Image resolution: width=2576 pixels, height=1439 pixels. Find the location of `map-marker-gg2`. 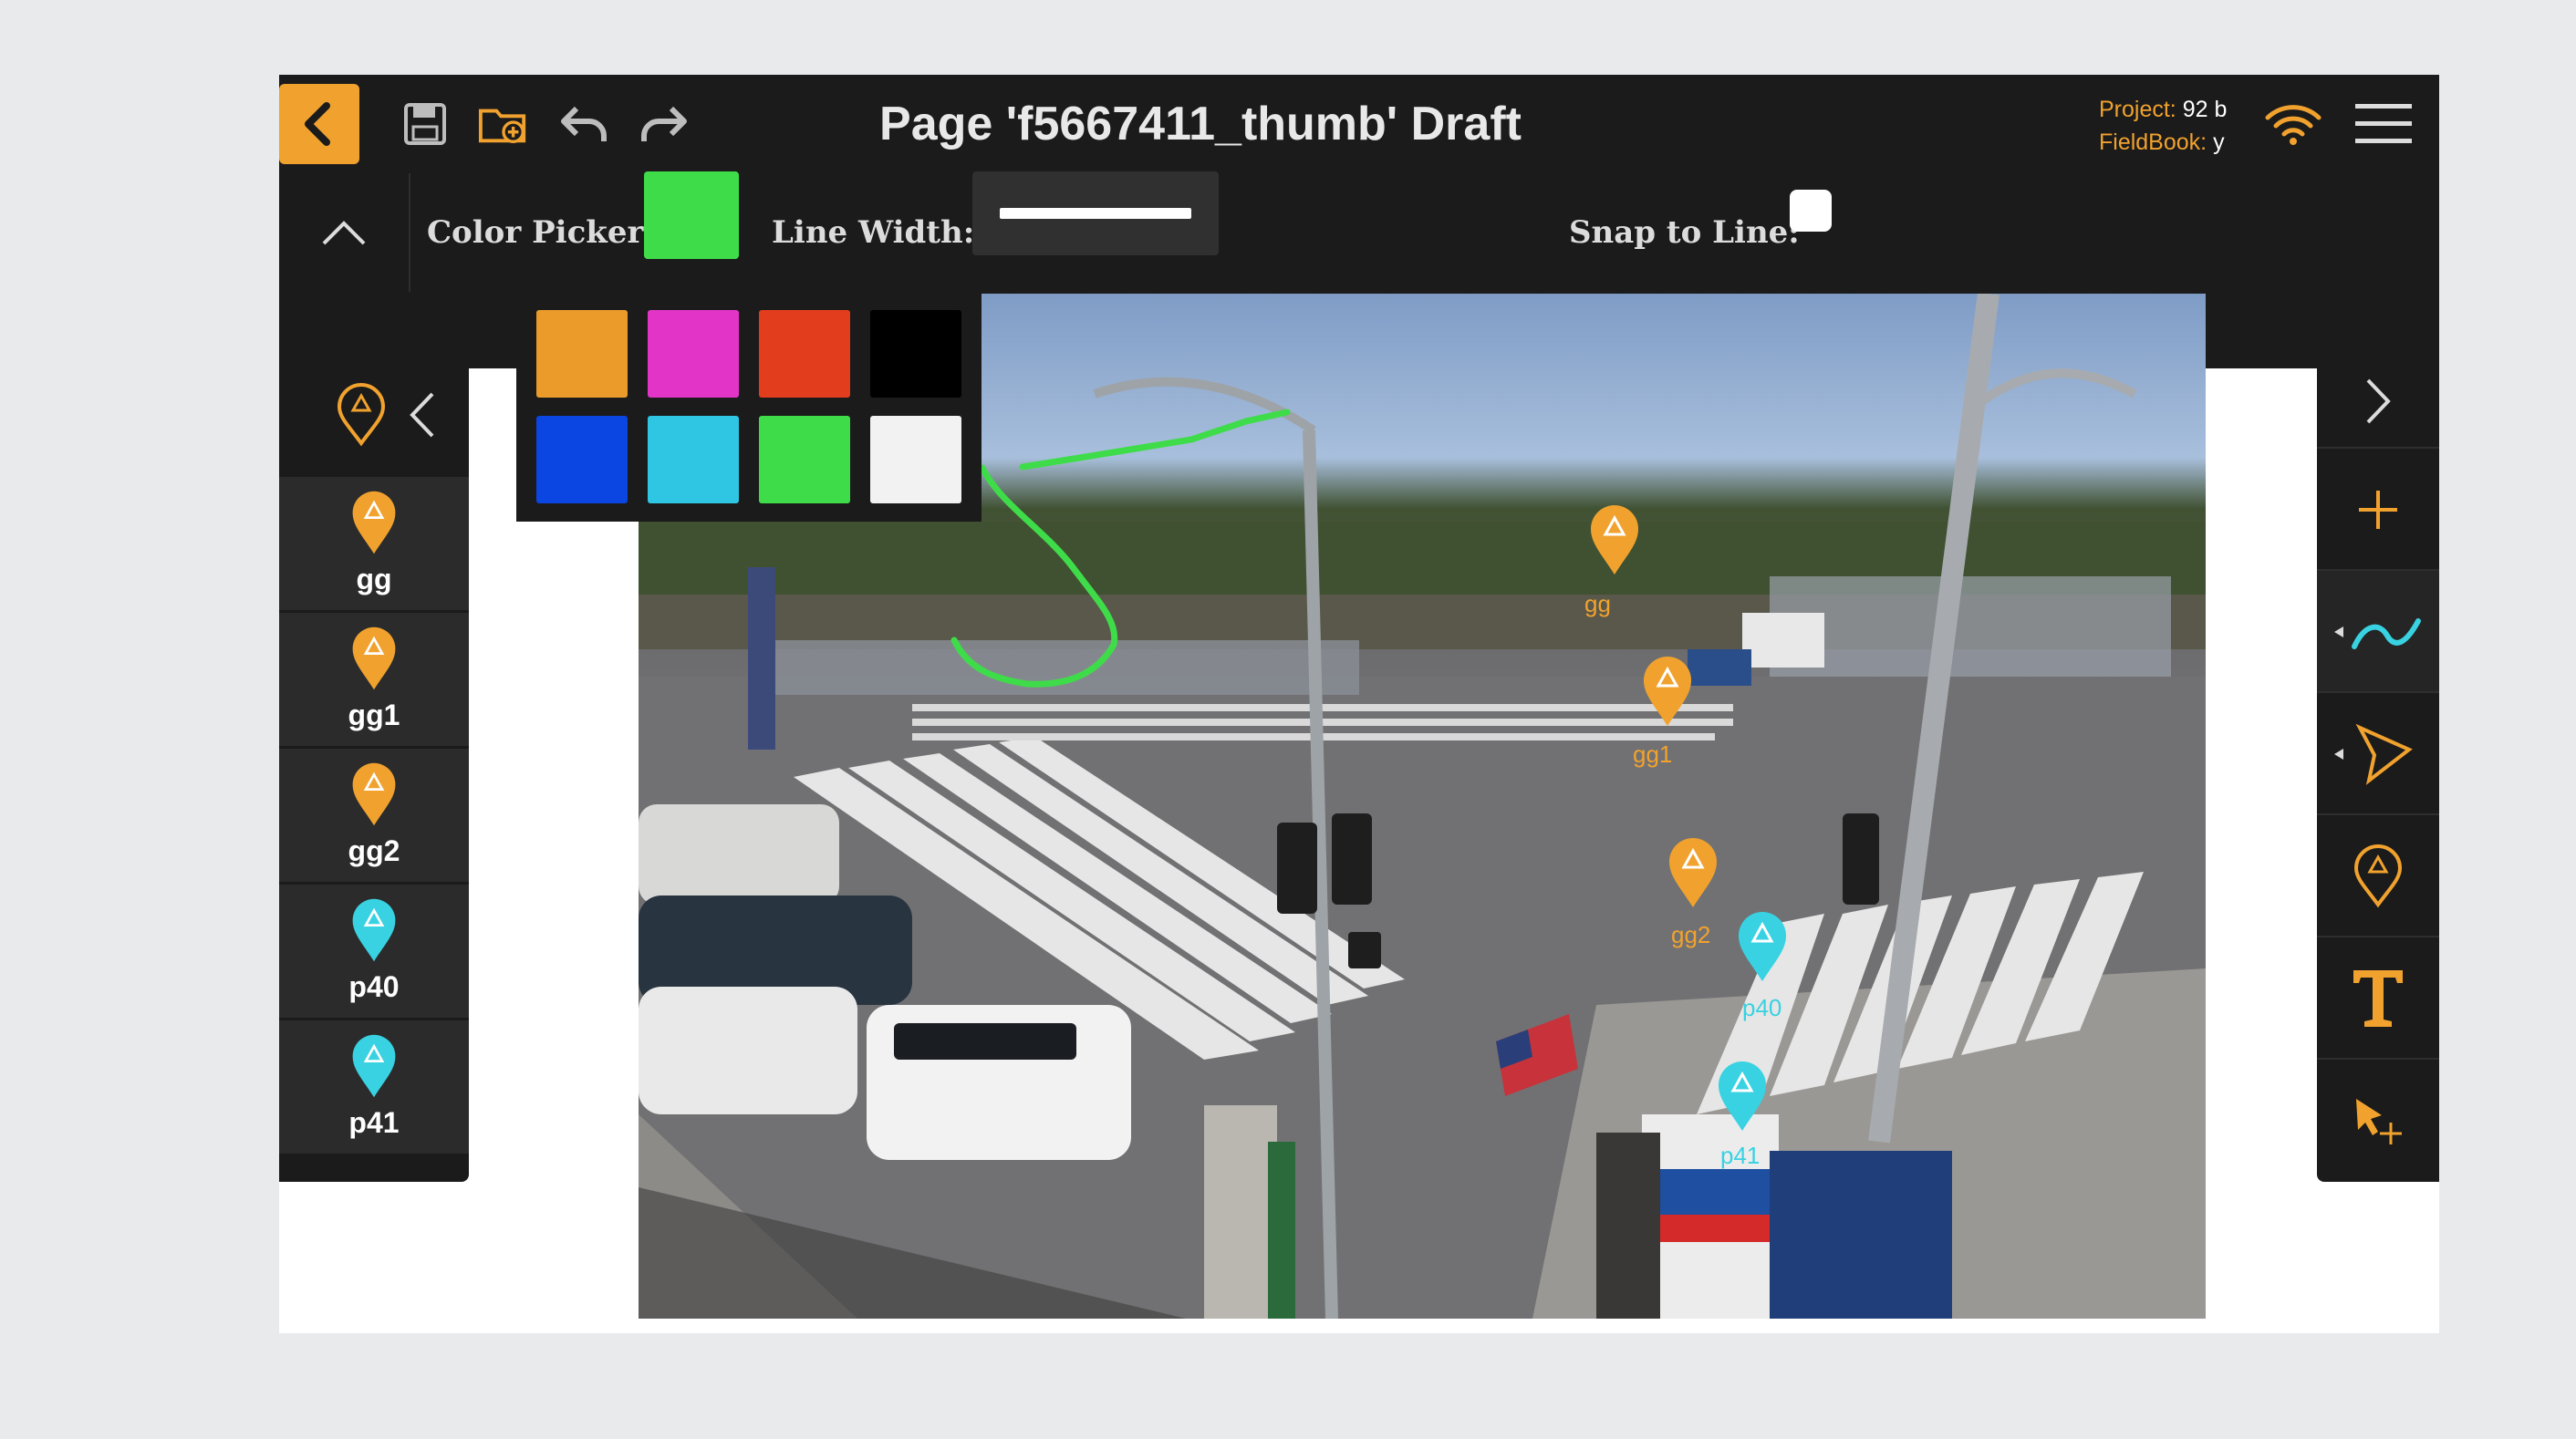

map-marker-gg2 is located at coordinates (1693, 872).